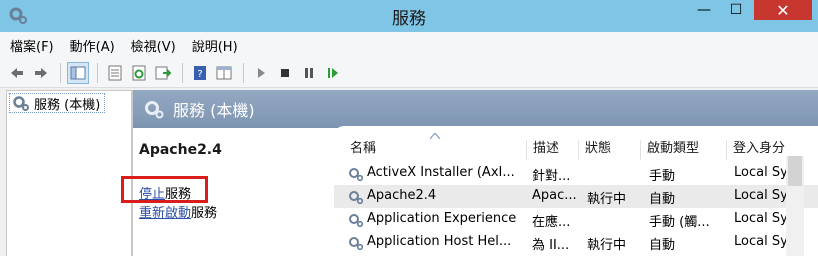 This screenshot has height=256, width=818. I want to click on tree-item-services-local: 服務 (本機), so click(57, 103).